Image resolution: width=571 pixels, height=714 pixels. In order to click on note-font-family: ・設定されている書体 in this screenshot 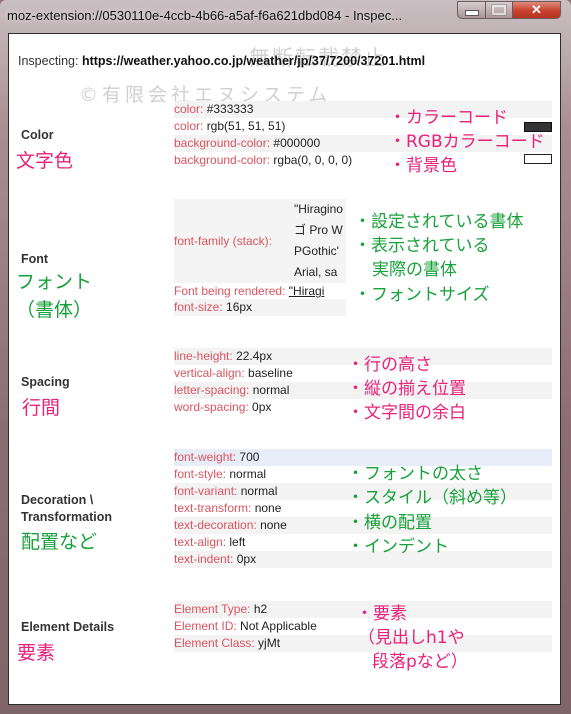, I will do `click(439, 222)`.